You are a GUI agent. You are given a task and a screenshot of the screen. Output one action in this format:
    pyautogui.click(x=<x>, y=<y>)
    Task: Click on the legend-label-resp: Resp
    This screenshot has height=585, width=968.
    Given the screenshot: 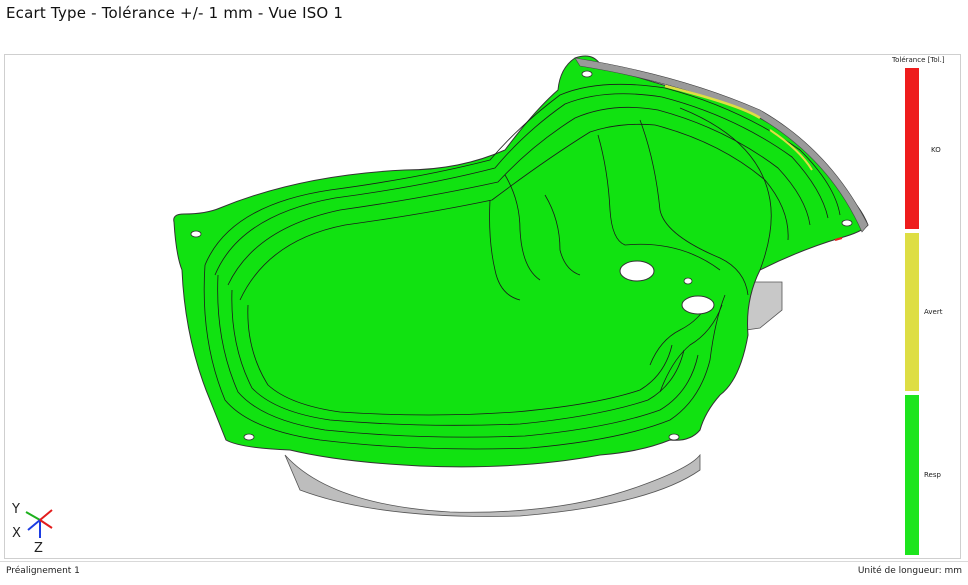 What is the action you would take?
    pyautogui.click(x=932, y=475)
    